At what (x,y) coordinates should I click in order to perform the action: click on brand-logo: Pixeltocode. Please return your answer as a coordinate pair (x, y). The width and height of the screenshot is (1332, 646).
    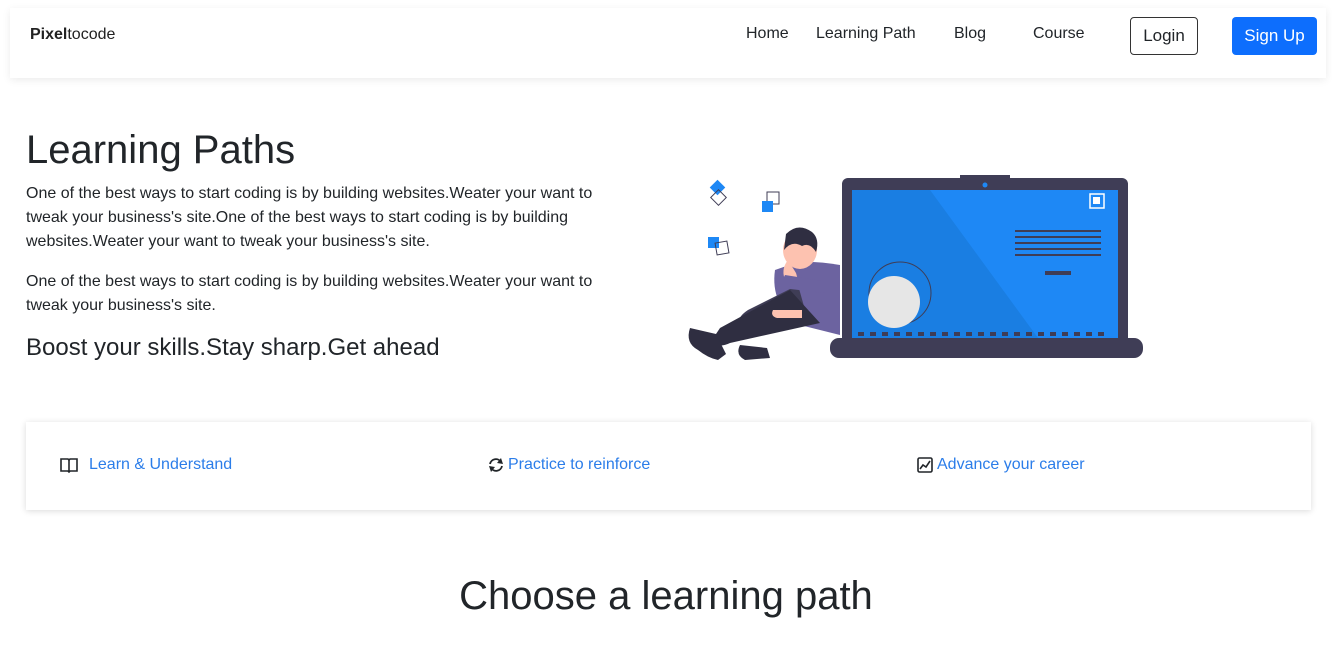
    Looking at the image, I should click on (72, 35).